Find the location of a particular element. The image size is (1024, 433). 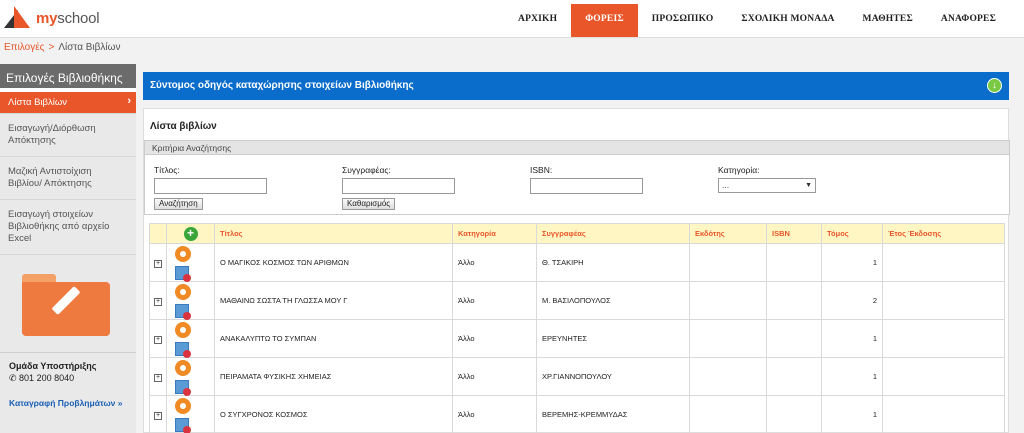

nav-students: ΜΑΘΗΤΕΣ is located at coordinates (888, 19).